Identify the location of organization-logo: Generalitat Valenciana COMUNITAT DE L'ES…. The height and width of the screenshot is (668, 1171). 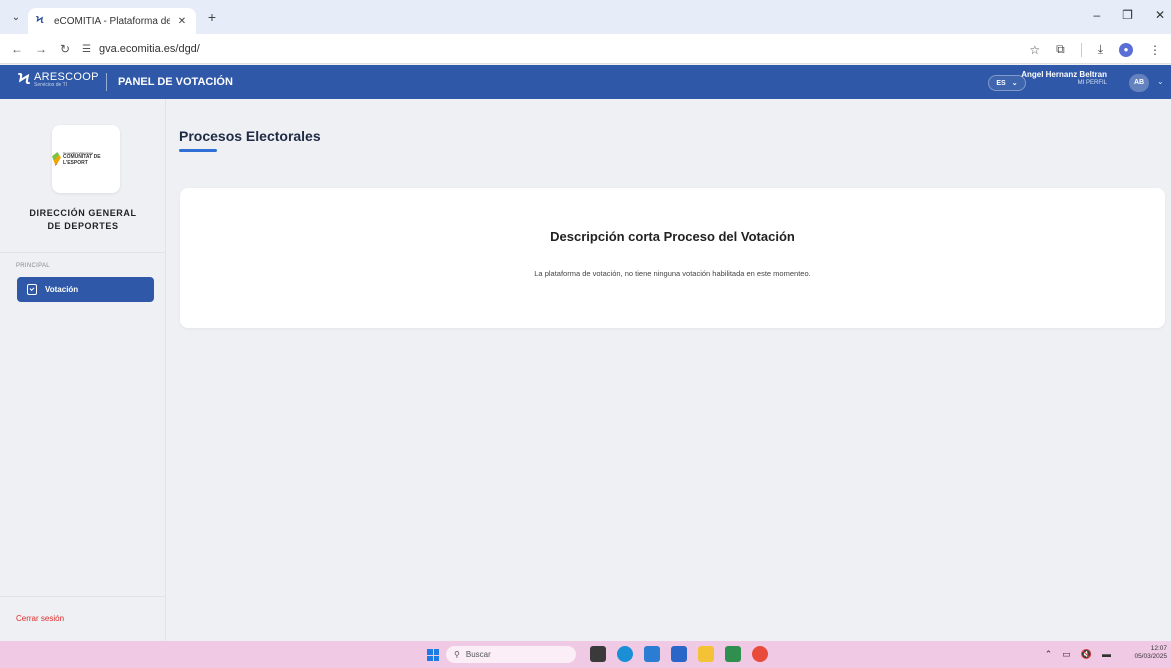
(86, 159).